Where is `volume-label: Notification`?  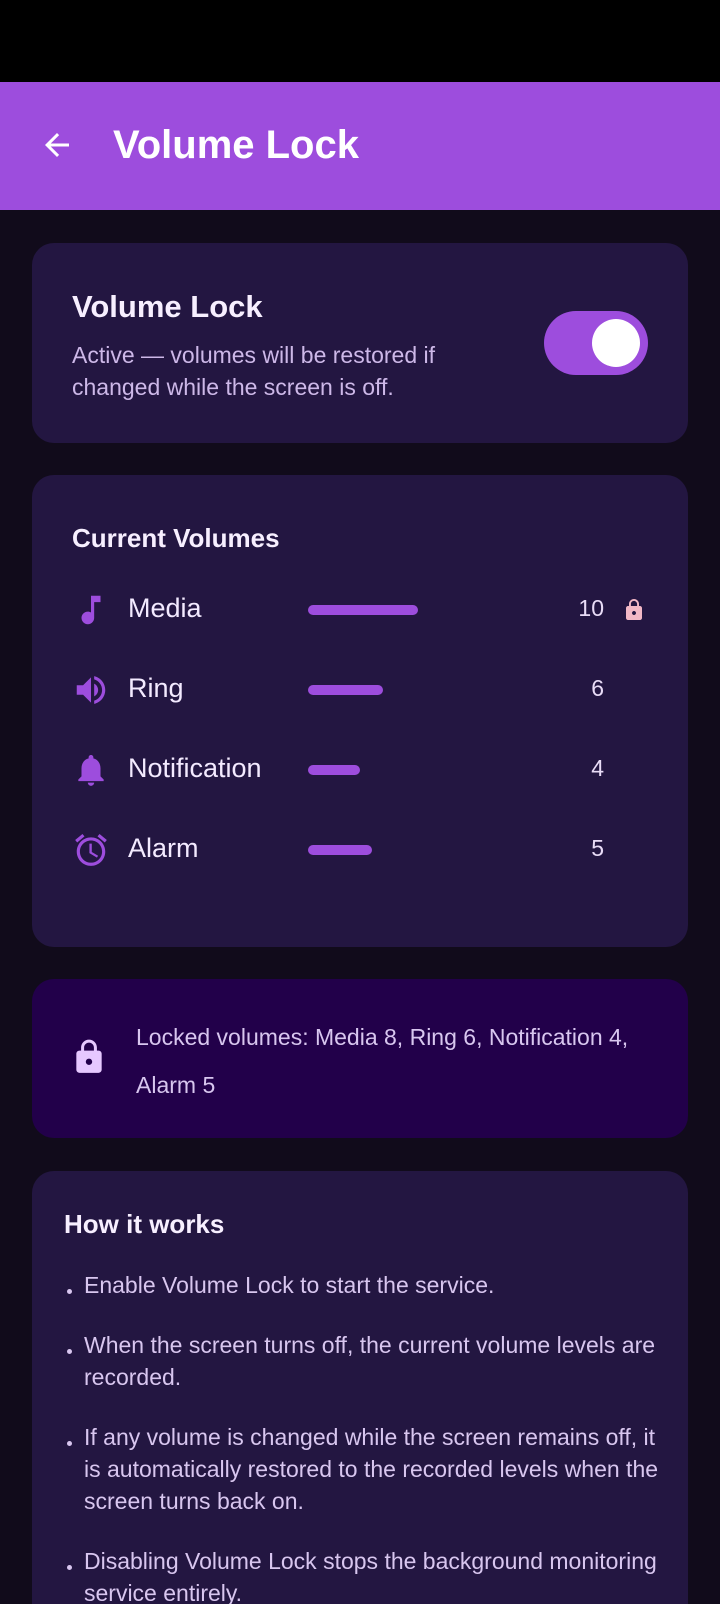 volume-label: Notification is located at coordinates (195, 768).